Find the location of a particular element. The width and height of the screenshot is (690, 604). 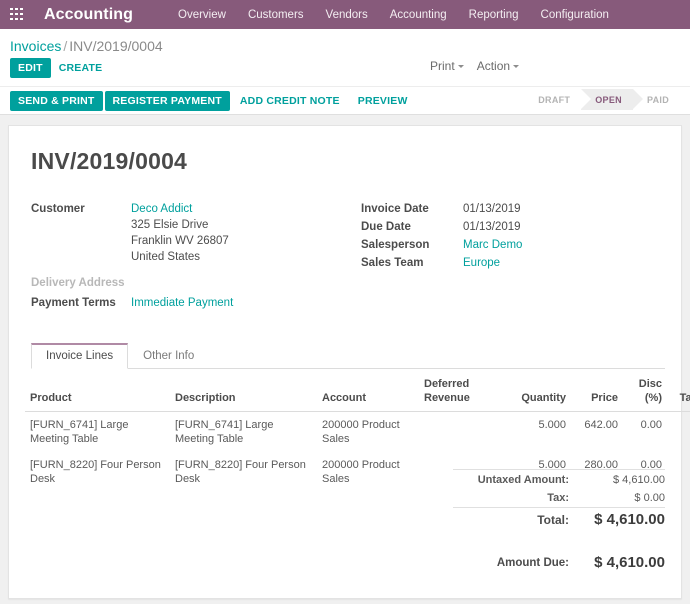

breadcrumb: Invoices / INV/2019/0004 is located at coordinates (345, 42).